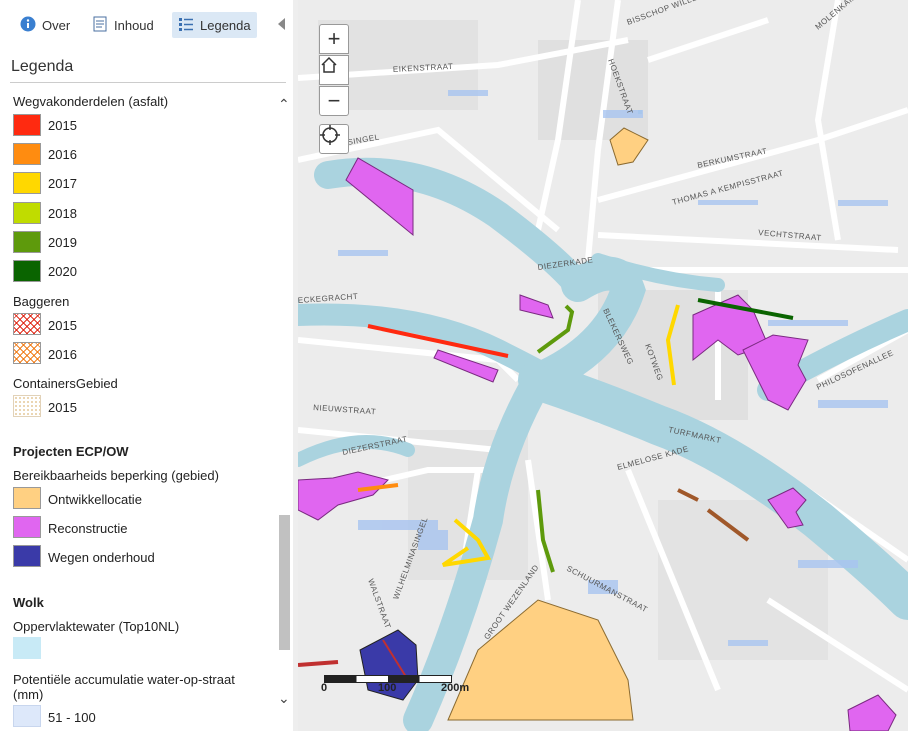  I want to click on legend-section-title: Projecten ECP/OW, so click(71, 451).